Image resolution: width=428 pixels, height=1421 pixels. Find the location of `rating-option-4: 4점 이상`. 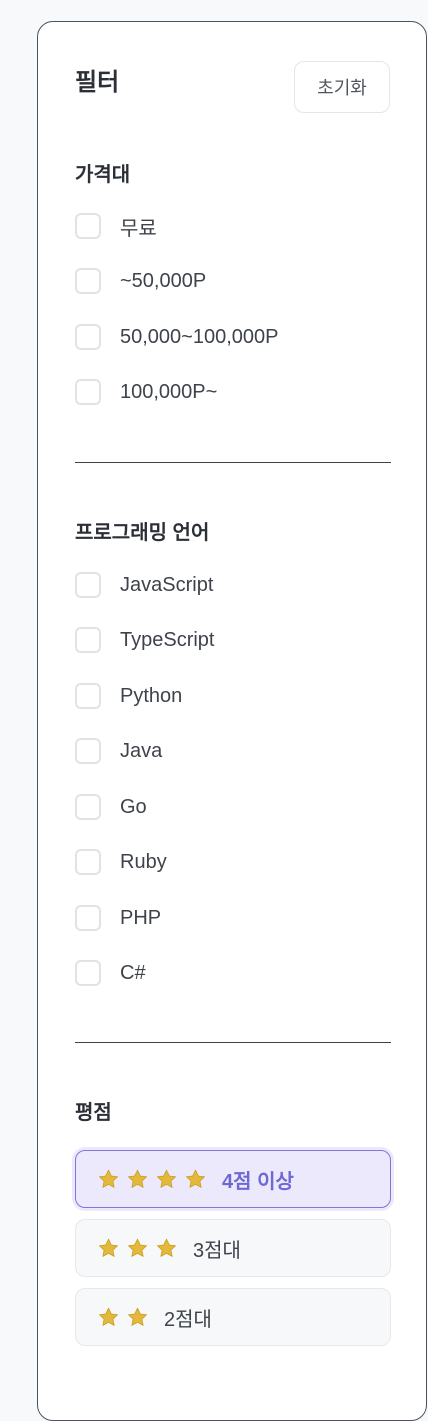

rating-option-4: 4점 이상 is located at coordinates (233, 1179).